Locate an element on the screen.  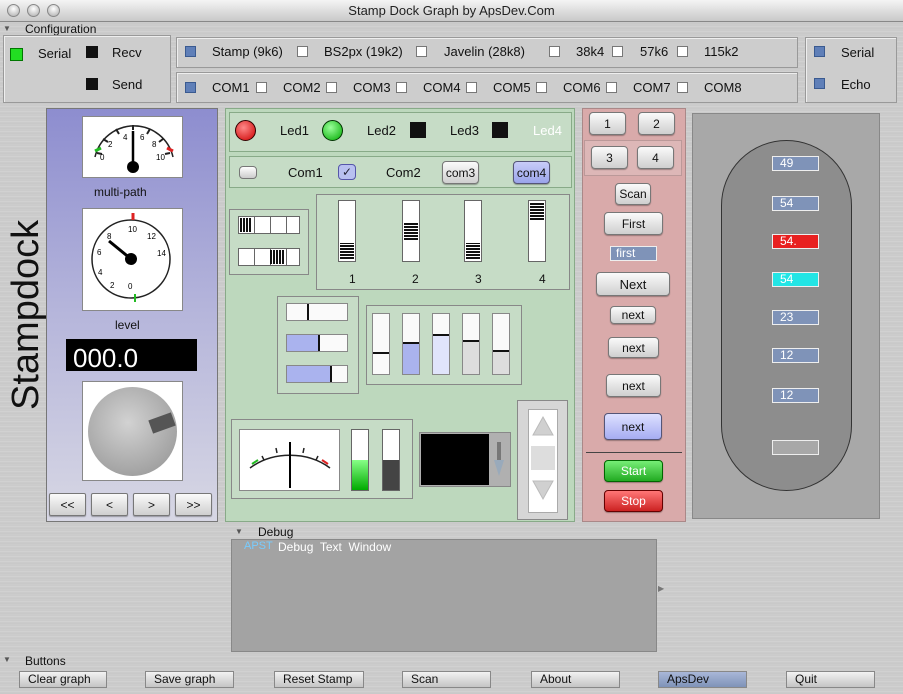
com2-checkbox: ✓ is located at coordinates (347, 172).